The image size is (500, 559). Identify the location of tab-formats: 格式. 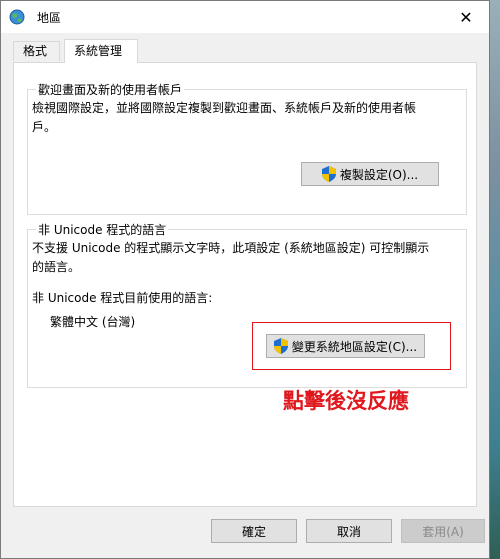
(36, 51).